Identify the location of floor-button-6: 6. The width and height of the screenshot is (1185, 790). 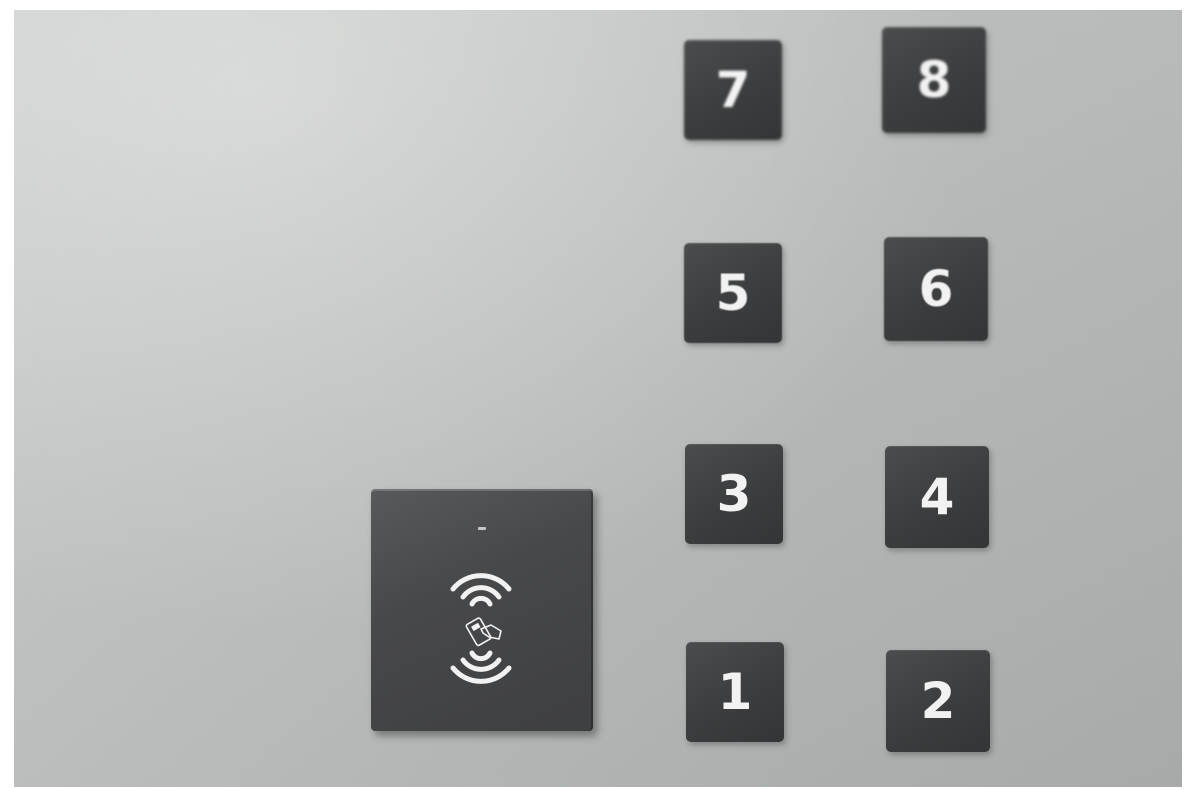
(936, 289).